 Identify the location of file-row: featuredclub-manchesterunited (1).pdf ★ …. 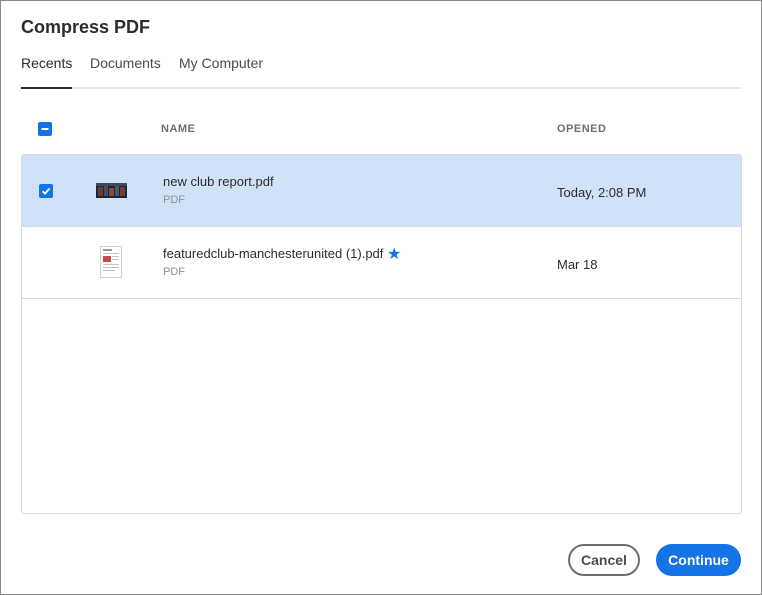
(381, 263).